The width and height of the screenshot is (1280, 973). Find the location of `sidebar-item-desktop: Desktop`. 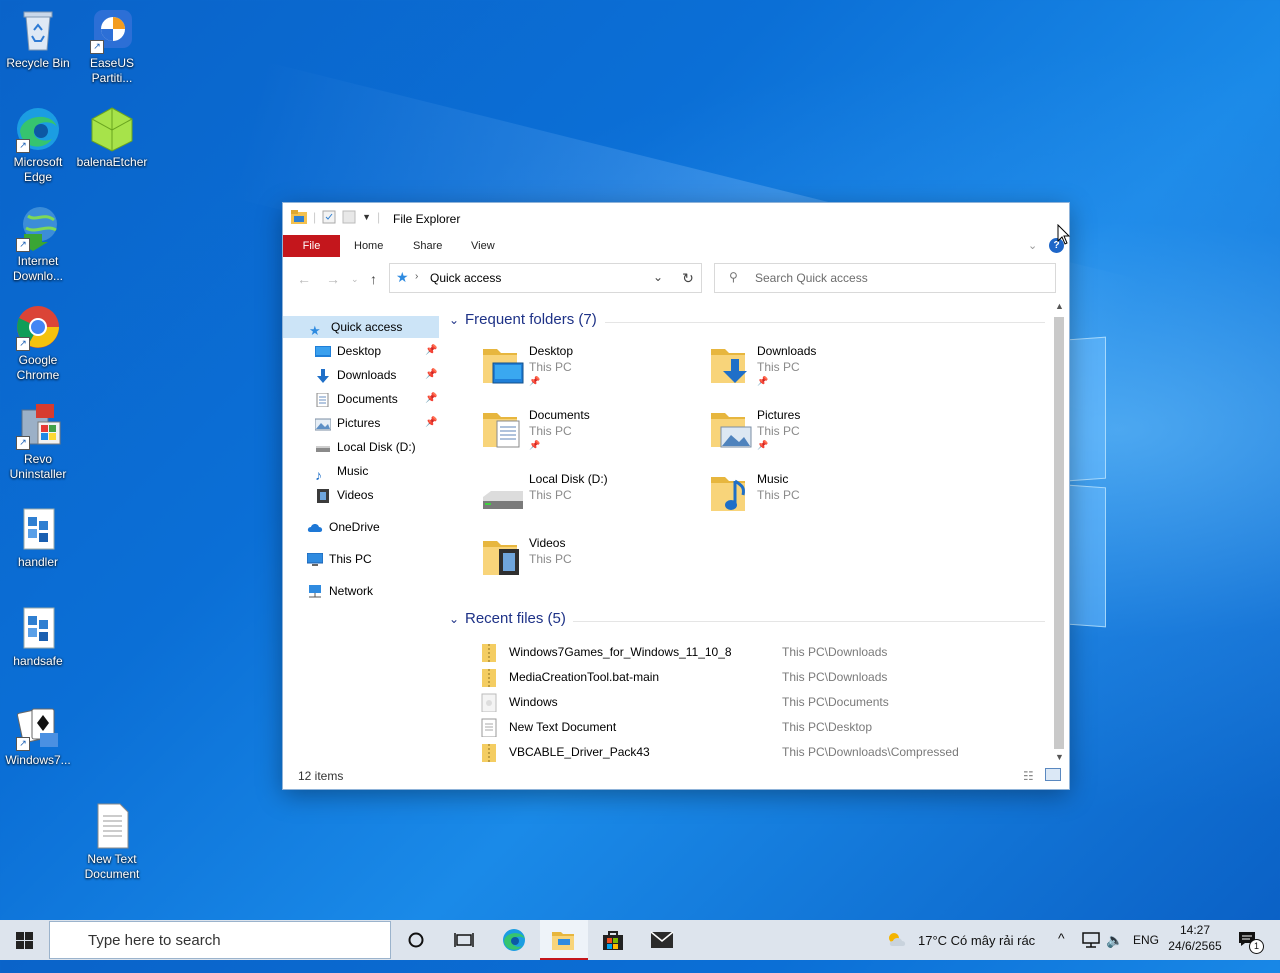

sidebar-item-desktop: Desktop is located at coordinates (348, 351).